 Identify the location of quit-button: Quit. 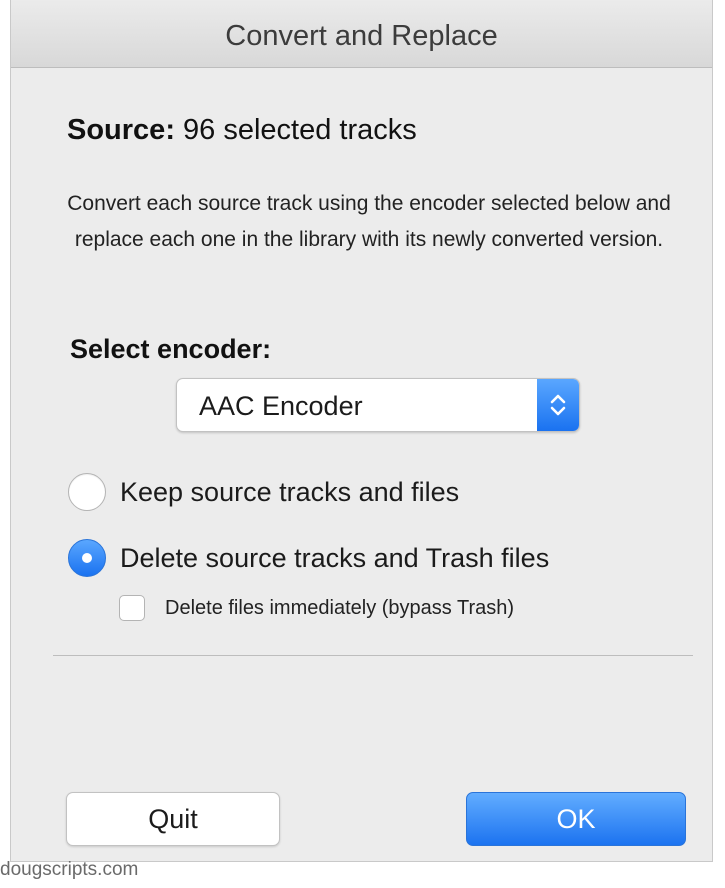
(173, 819).